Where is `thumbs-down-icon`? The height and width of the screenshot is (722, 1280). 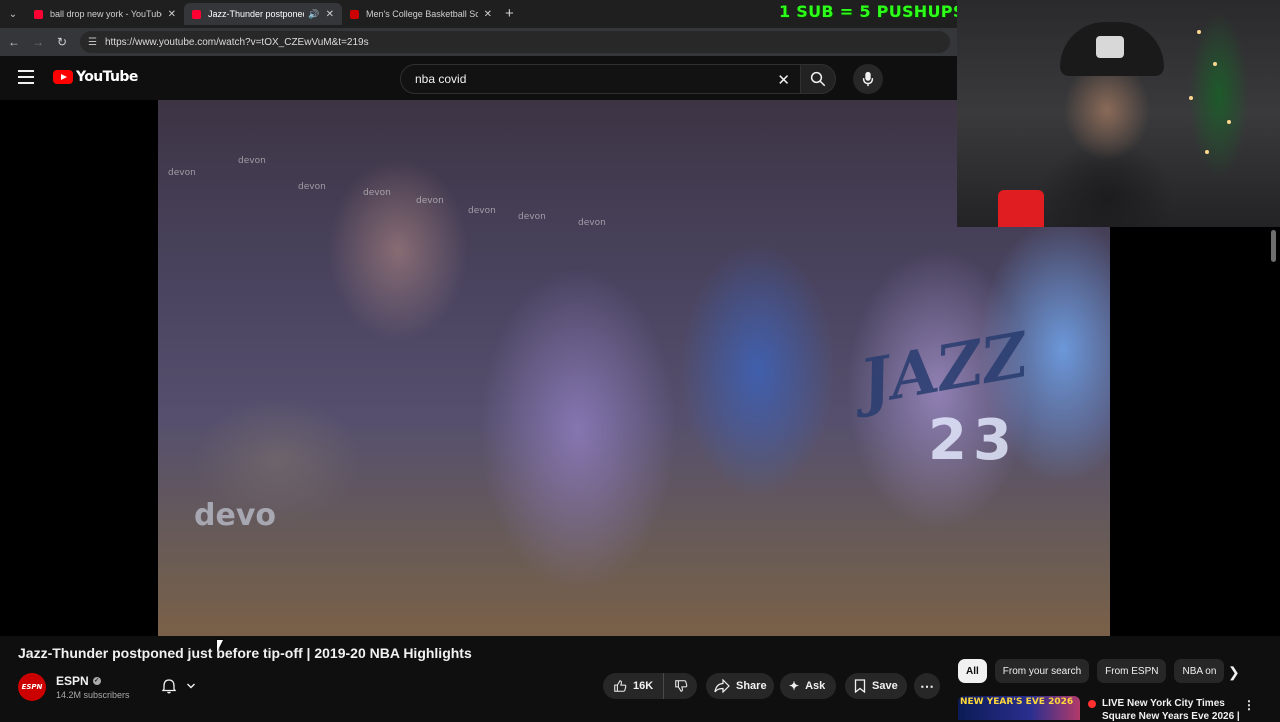
thumbs-down-icon is located at coordinates (681, 686).